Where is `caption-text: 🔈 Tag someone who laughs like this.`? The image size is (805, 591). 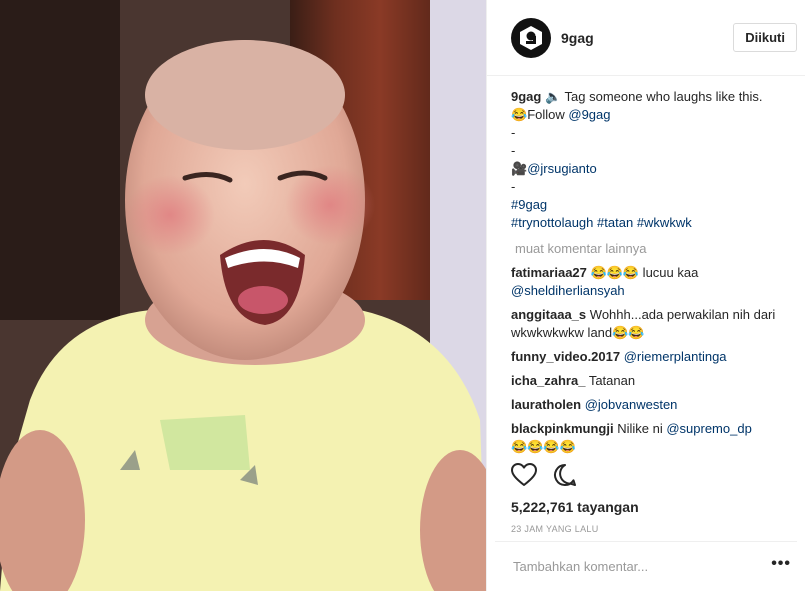 caption-text: 🔈 Tag someone who laughs like this. is located at coordinates (653, 96).